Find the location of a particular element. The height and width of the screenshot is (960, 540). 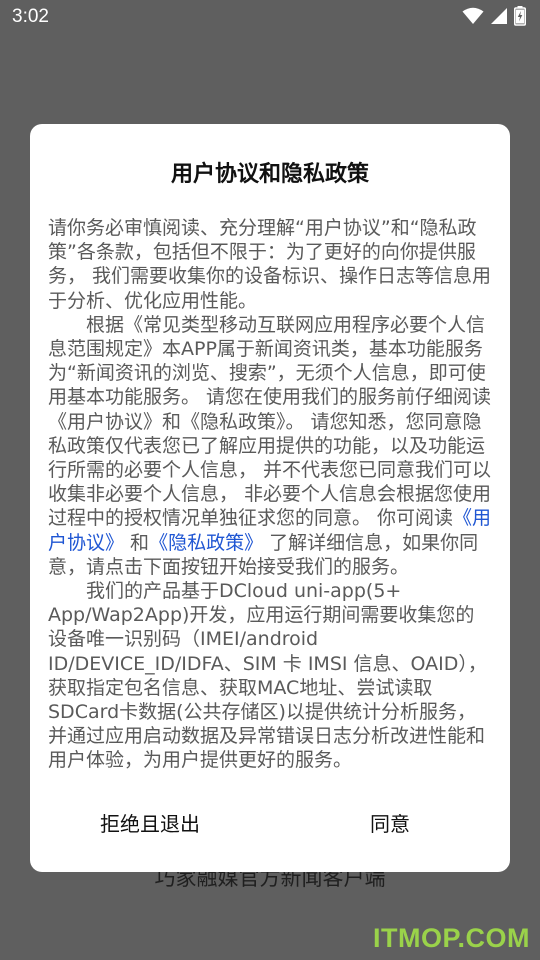

battery-charging-icon is located at coordinates (520, 18).